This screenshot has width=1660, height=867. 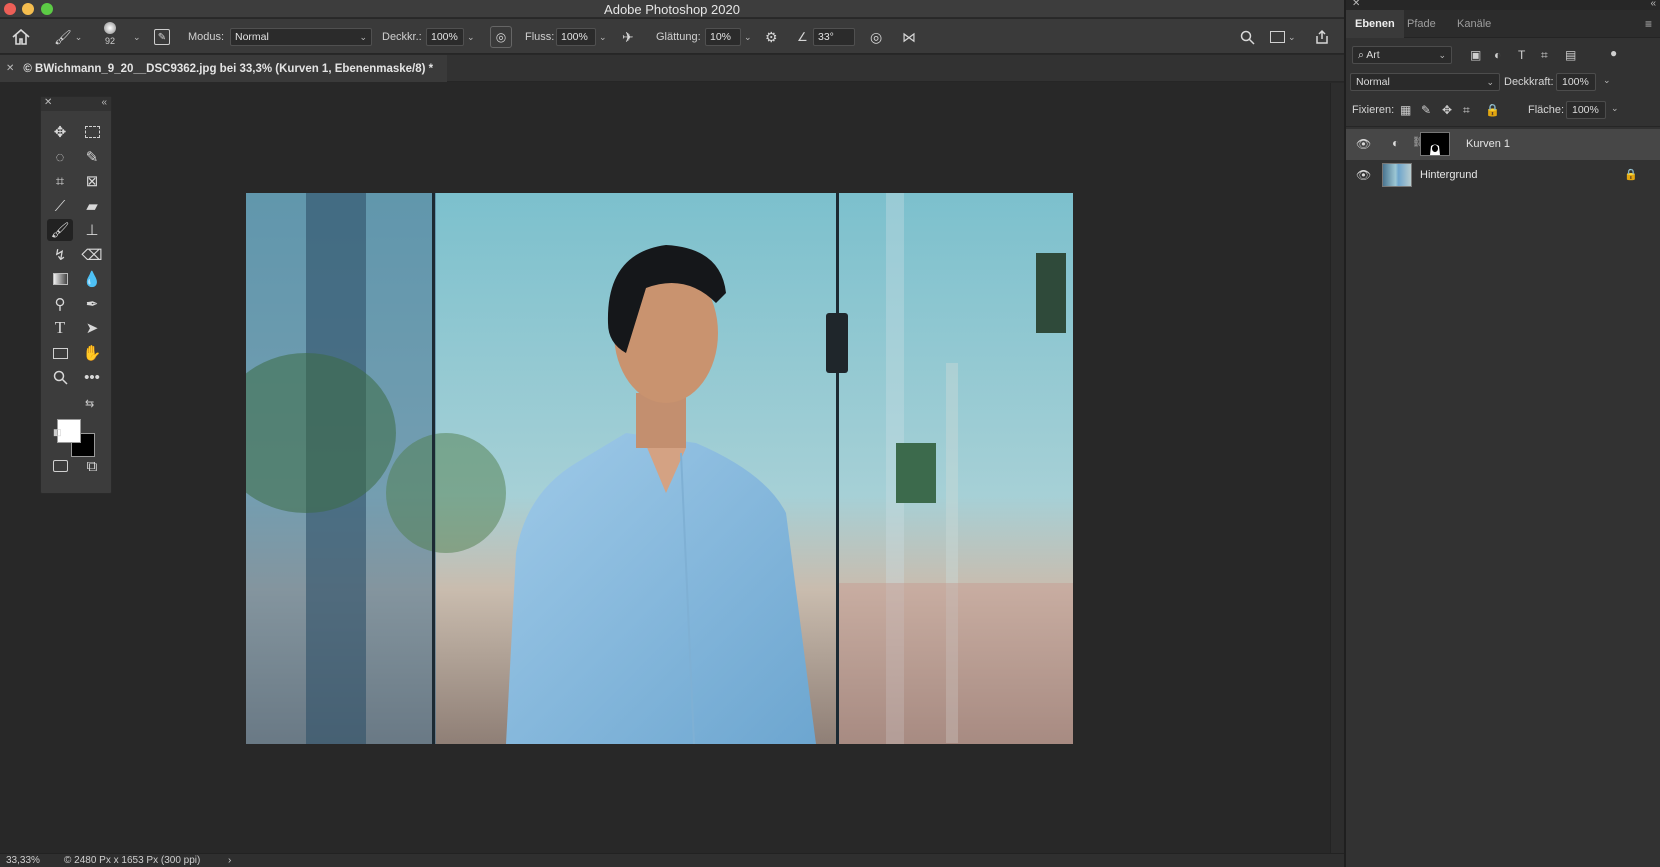 What do you see at coordinates (89, 403) in the screenshot?
I see `swap-colors-icon: ⇆` at bounding box center [89, 403].